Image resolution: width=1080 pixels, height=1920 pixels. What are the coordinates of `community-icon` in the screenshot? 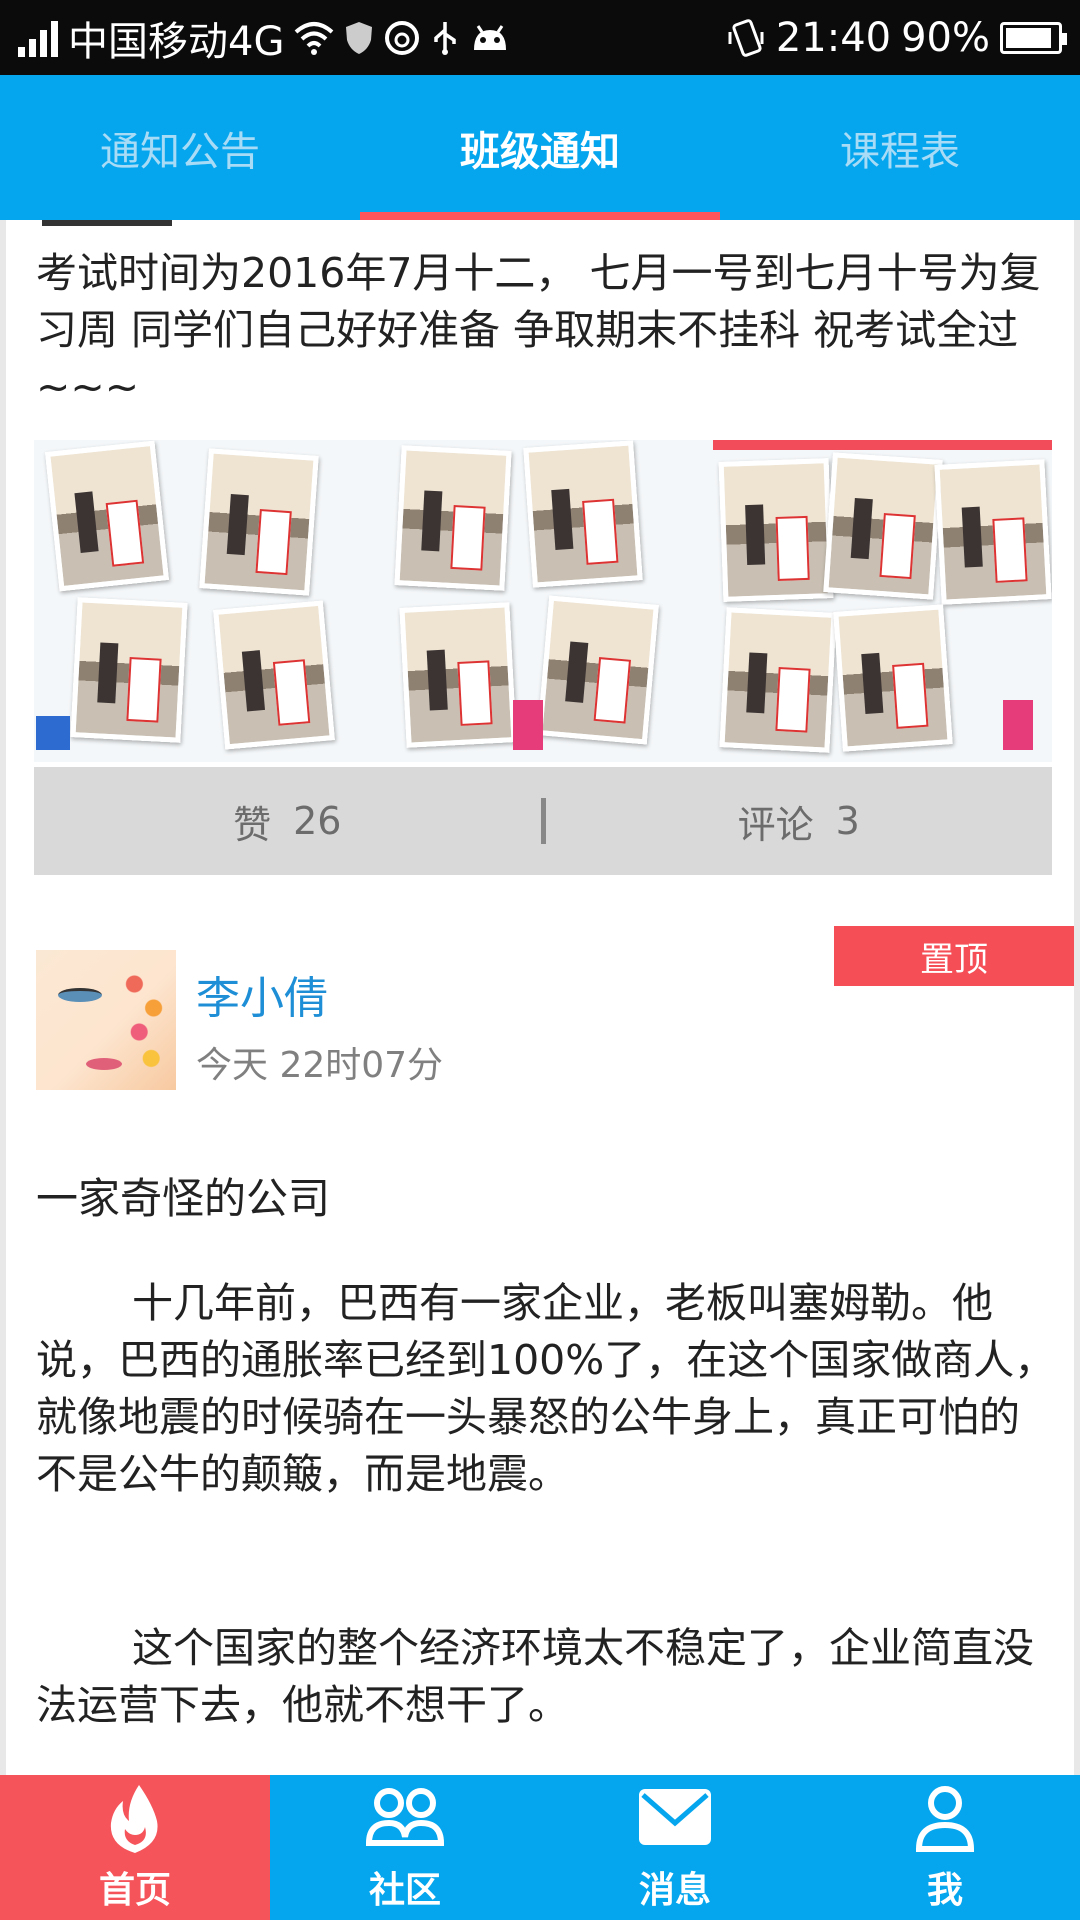 It's located at (405, 1816).